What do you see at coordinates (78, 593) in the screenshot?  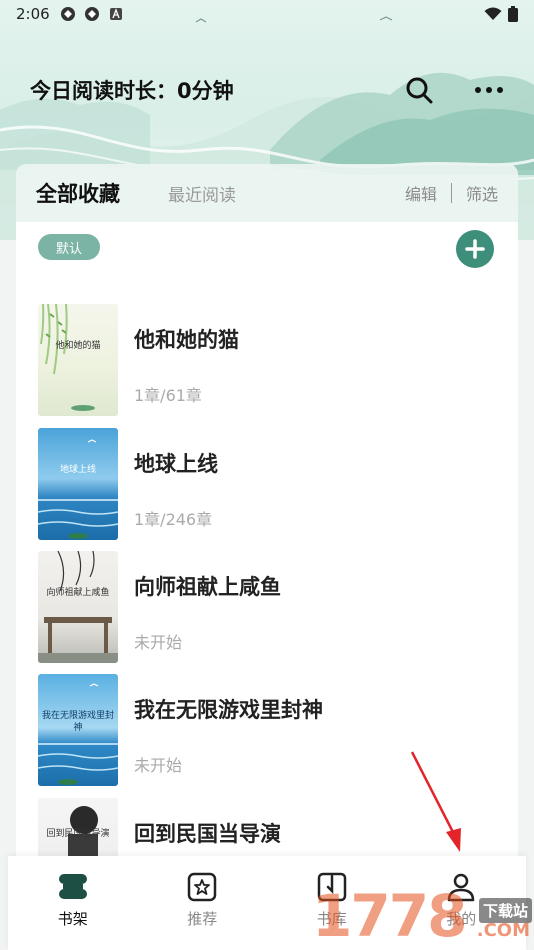 I see `cover-title: 向师祖献上咸鱼` at bounding box center [78, 593].